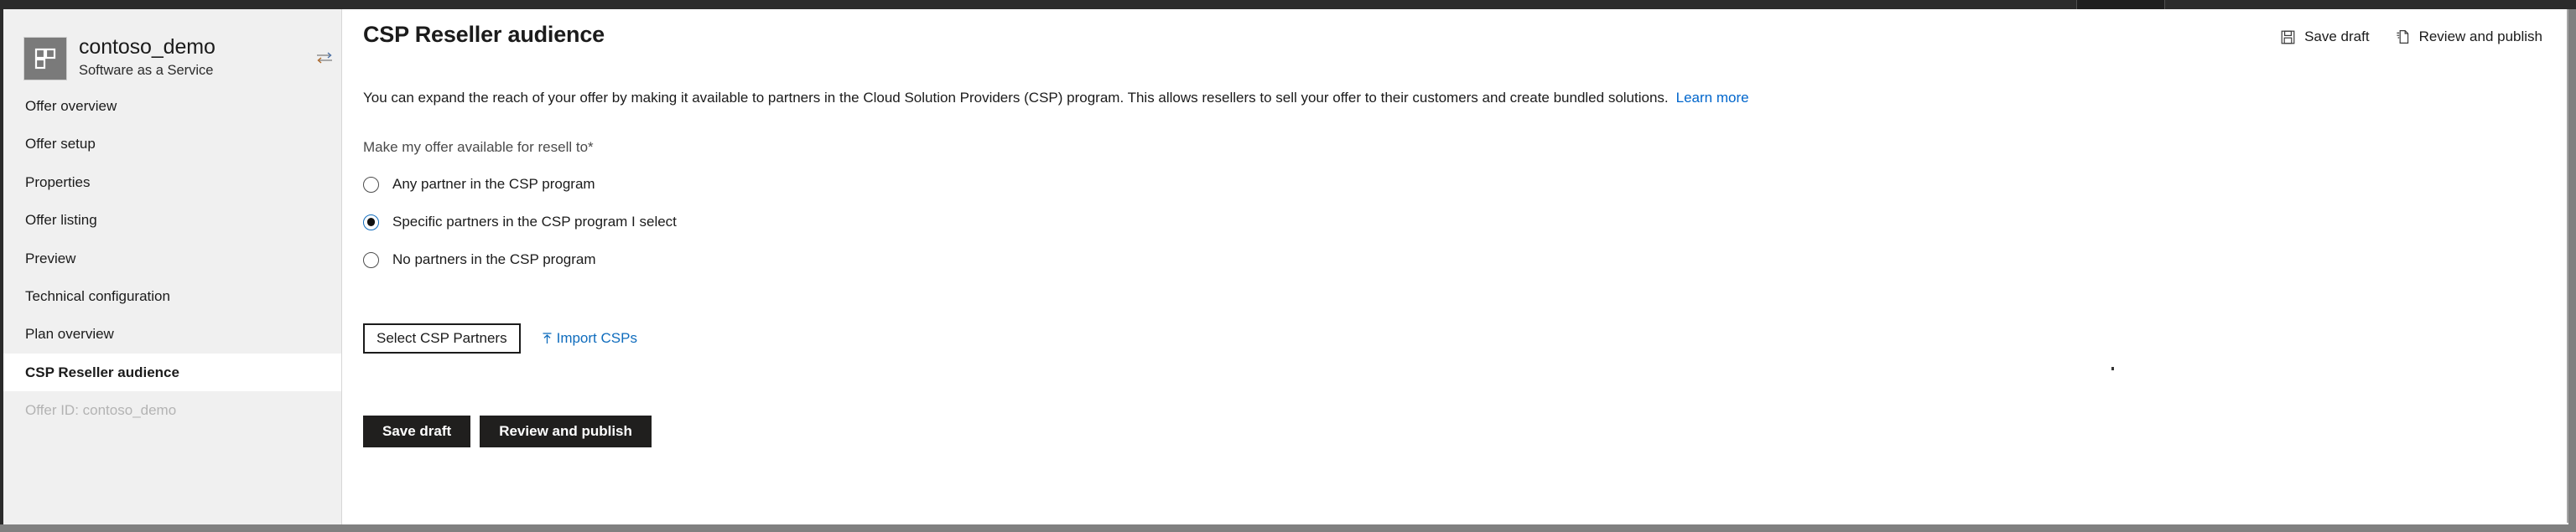 The width and height of the screenshot is (2576, 532). I want to click on window-frame-right, so click(2572, 270).